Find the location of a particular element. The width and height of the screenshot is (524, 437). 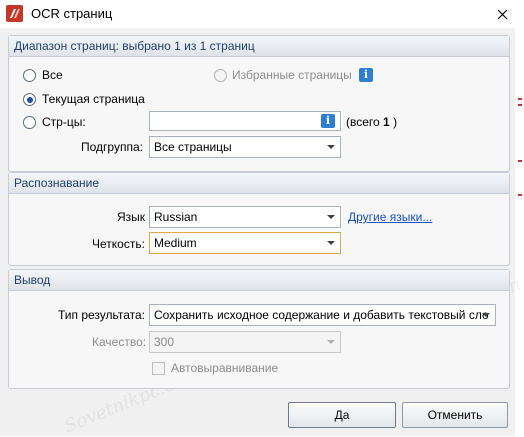

page-range-header: Диапазон страниц: выбрано 1 из 1 страниц is located at coordinates (259, 46).